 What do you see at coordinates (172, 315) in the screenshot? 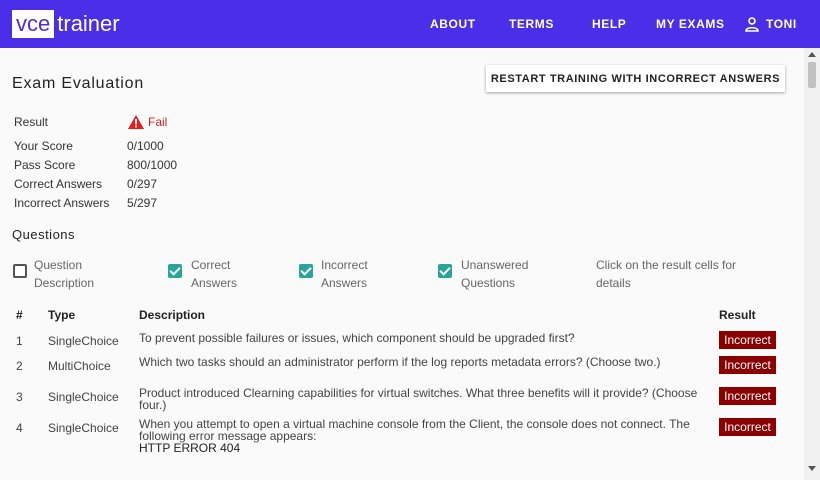
I see `column-header-description: Description` at bounding box center [172, 315].